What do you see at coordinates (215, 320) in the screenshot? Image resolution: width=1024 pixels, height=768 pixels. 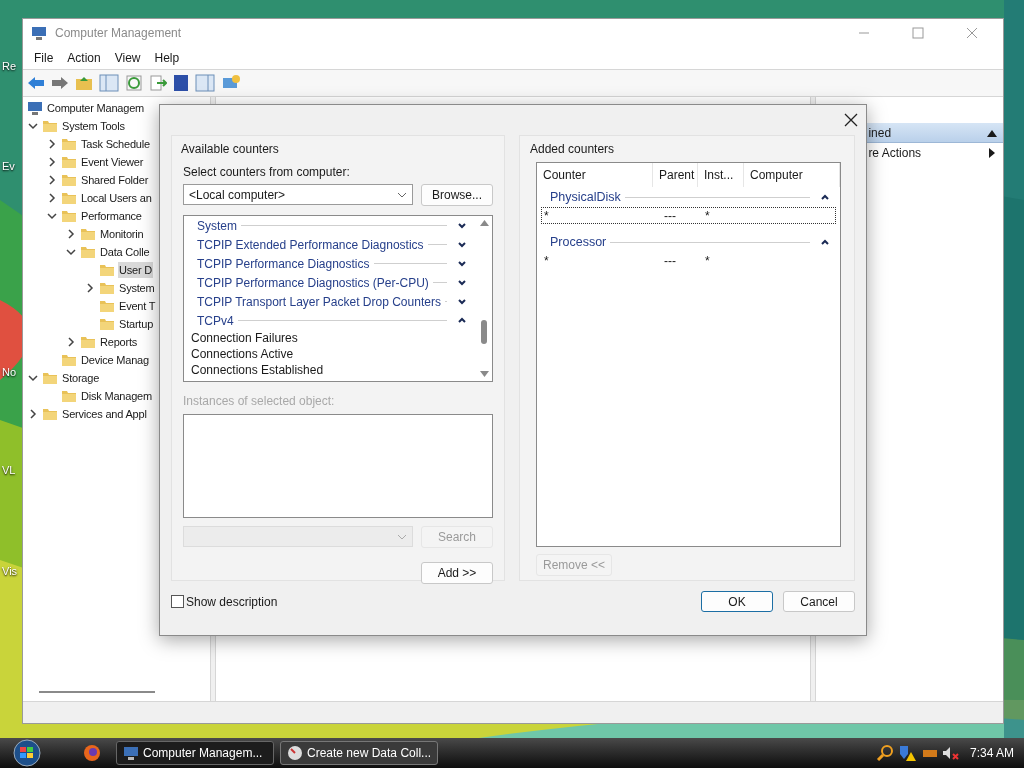 I see `object-name: TCPv4` at bounding box center [215, 320].